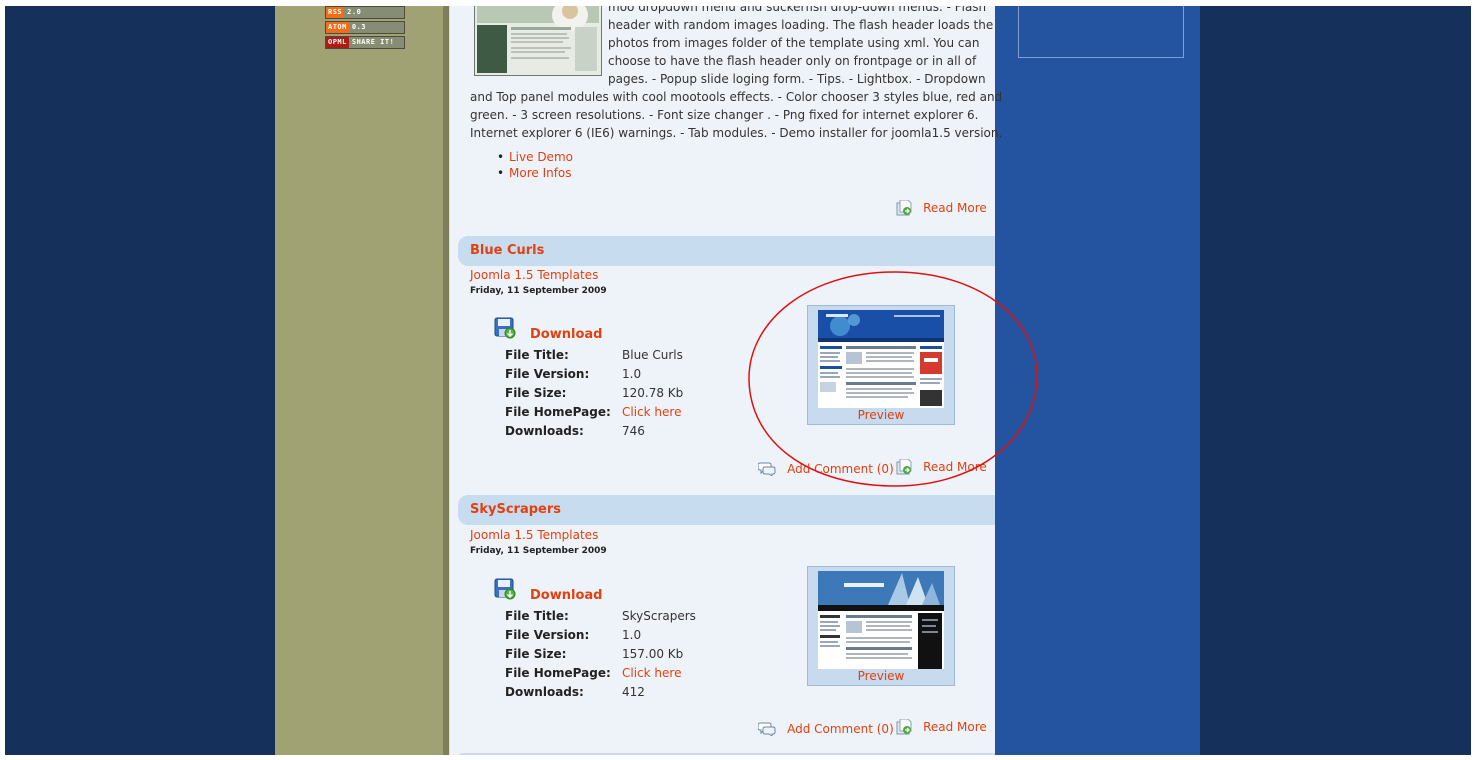 This screenshot has height=760, width=1476. Describe the element at coordinates (633, 431) in the screenshot. I see `field-value: 746` at that location.